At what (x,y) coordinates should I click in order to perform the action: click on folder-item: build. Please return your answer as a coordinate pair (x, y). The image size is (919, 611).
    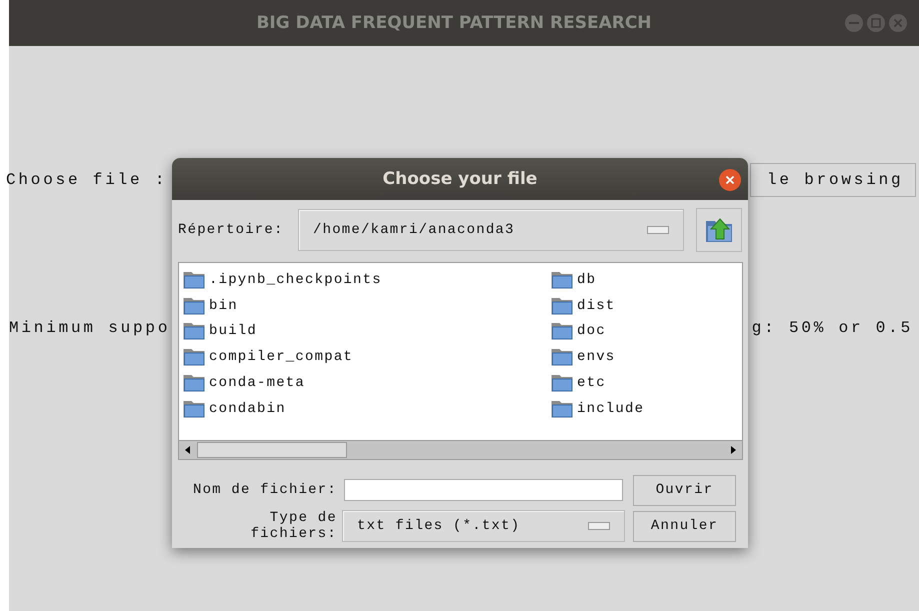
    Looking at the image, I should click on (367, 331).